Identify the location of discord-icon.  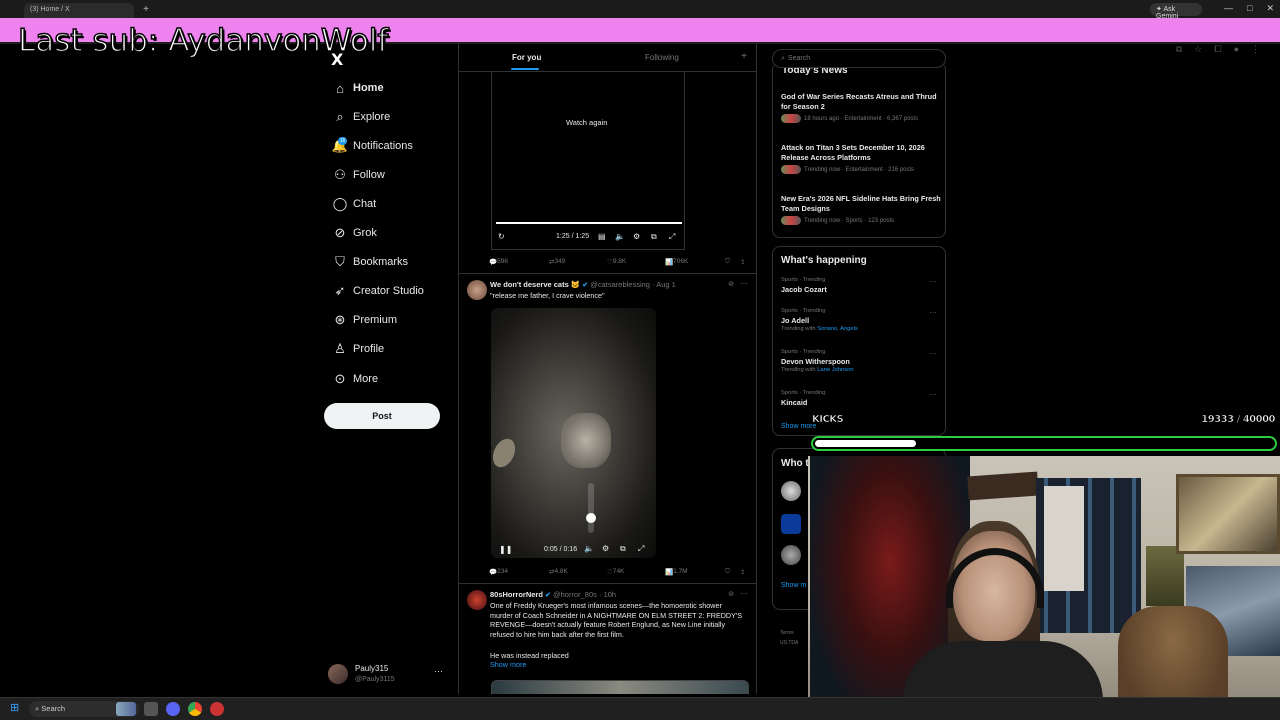
(173, 709).